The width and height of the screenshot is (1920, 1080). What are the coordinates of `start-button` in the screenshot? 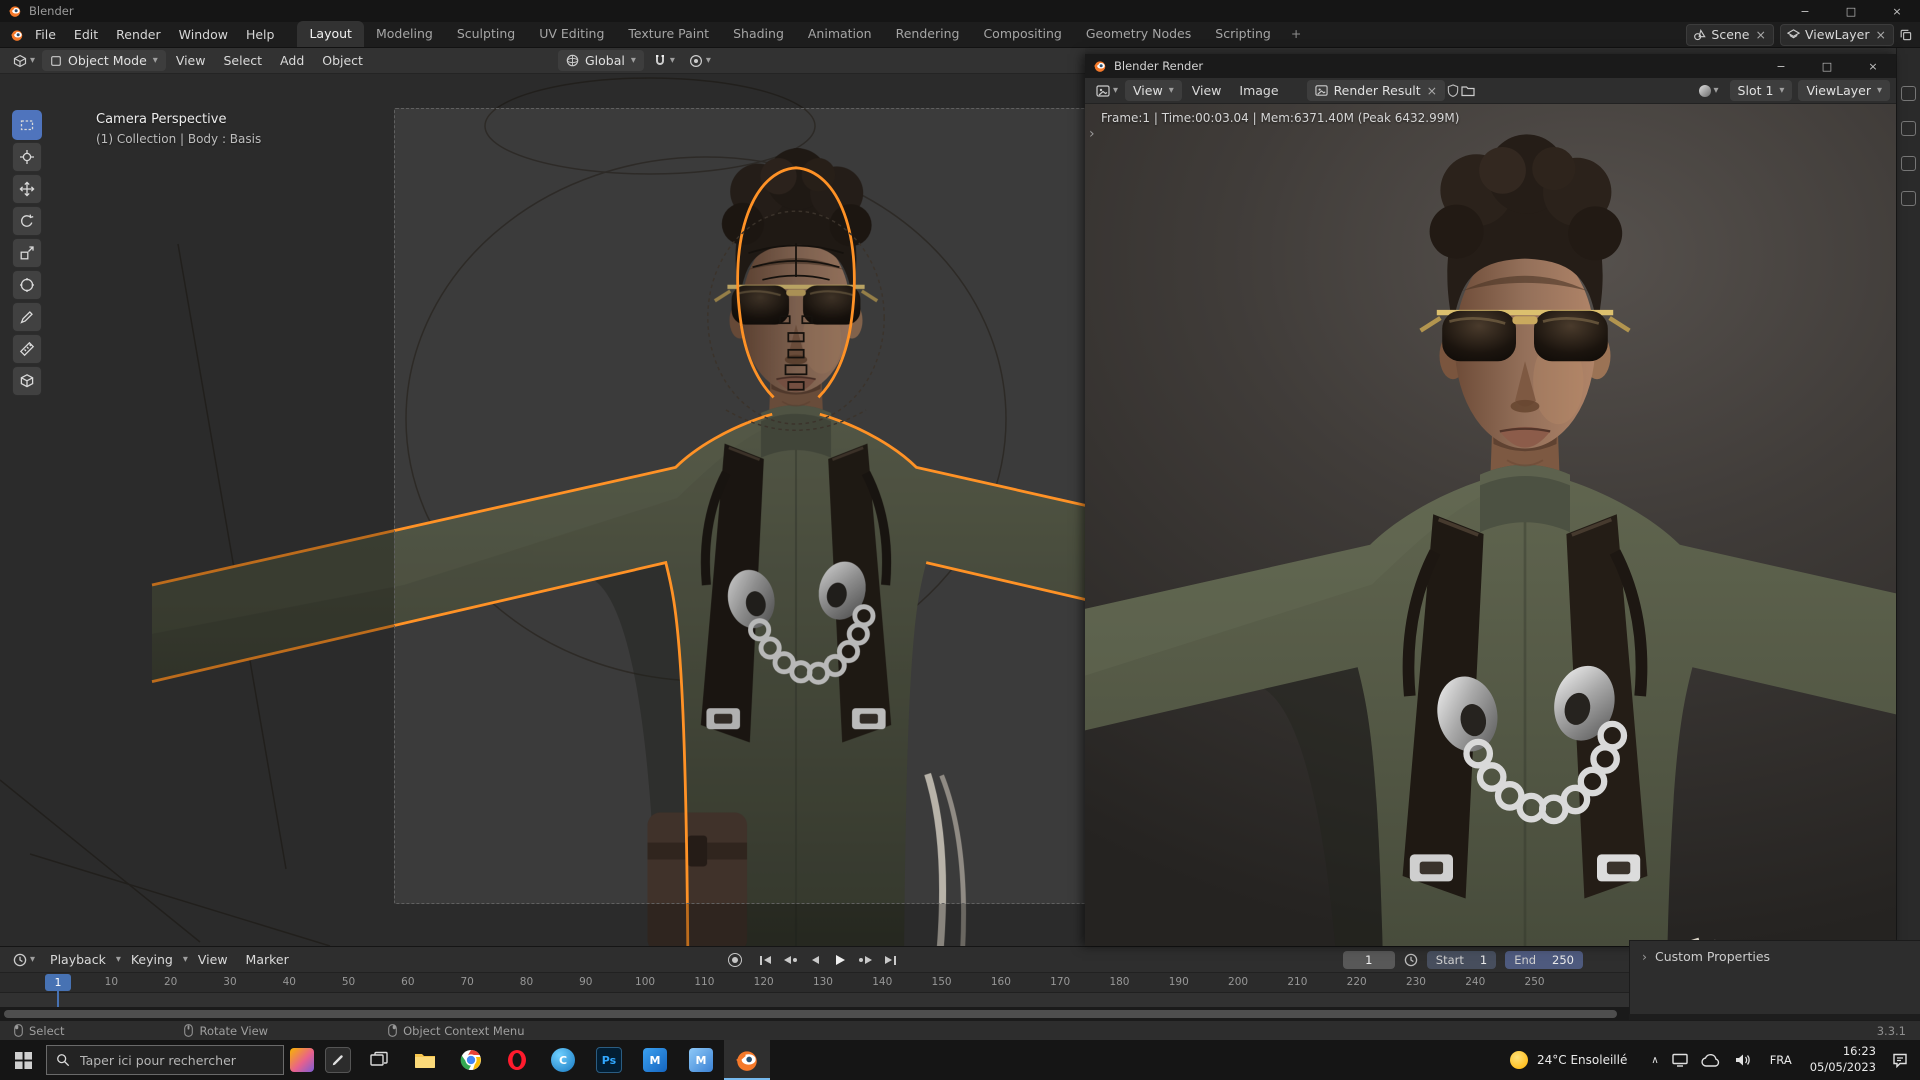 It's located at (23, 1060).